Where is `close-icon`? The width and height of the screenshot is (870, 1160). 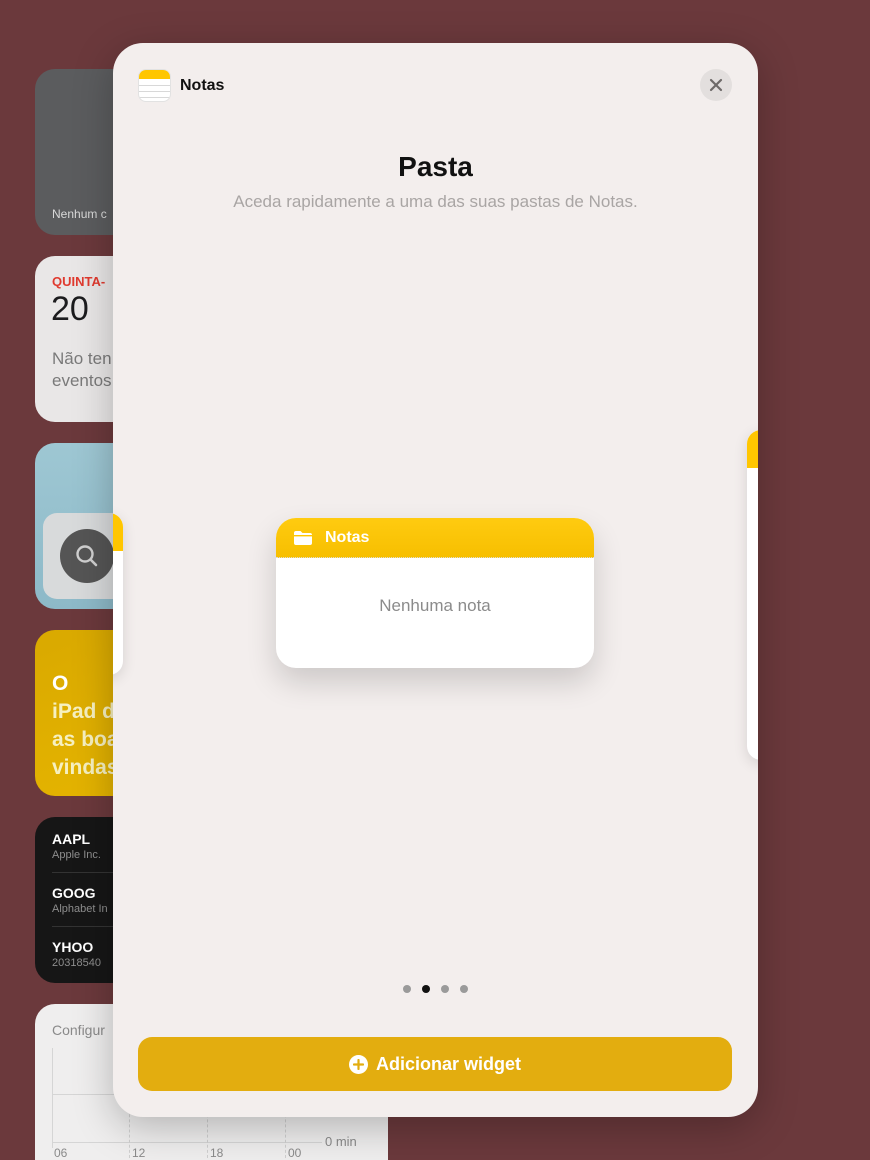 close-icon is located at coordinates (716, 85).